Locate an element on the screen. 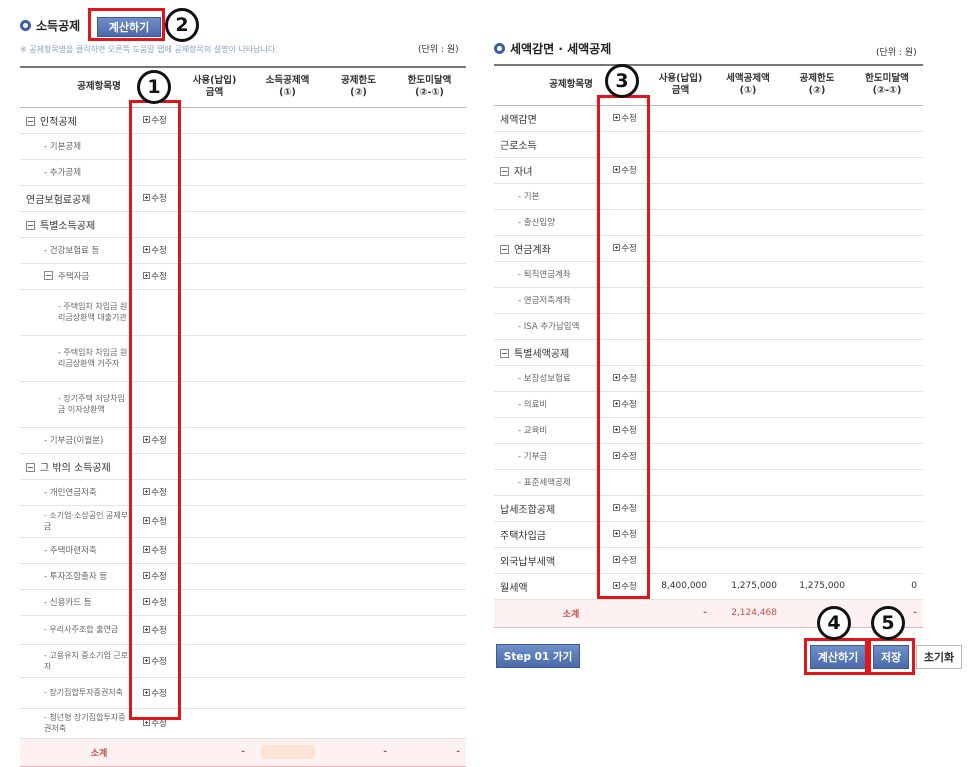 The height and width of the screenshot is (767, 971). step01-button: Step 01 가기 is located at coordinates (538, 656).